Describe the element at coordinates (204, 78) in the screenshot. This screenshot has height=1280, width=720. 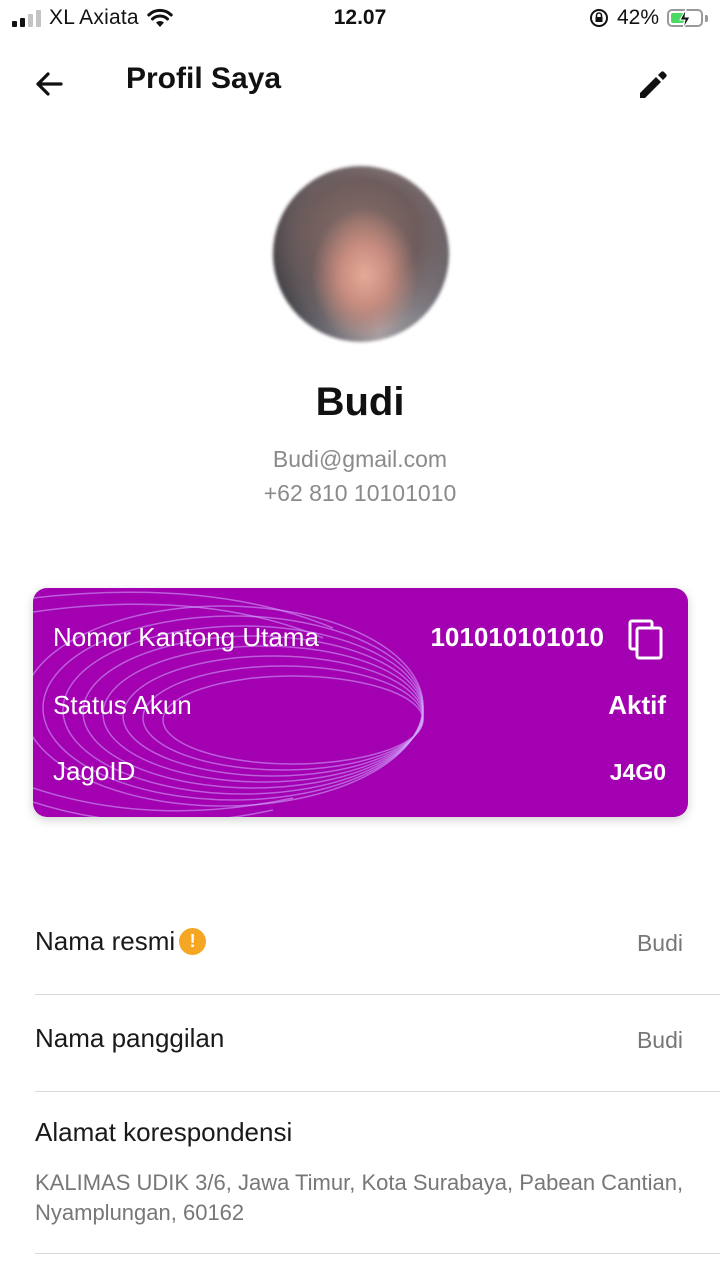
I see `page-title: Profil Saya` at that location.